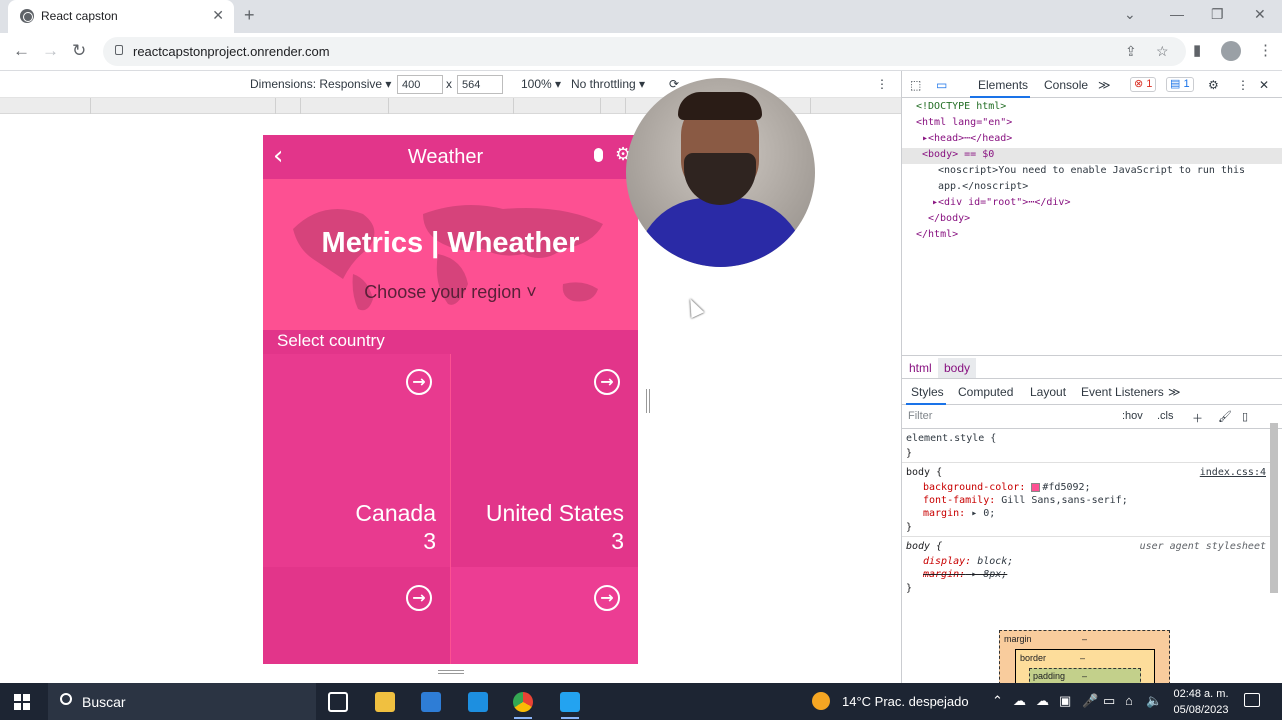 This screenshot has height=720, width=1282. Describe the element at coordinates (385, 702) in the screenshot. I see `file-explorer-icon` at that location.